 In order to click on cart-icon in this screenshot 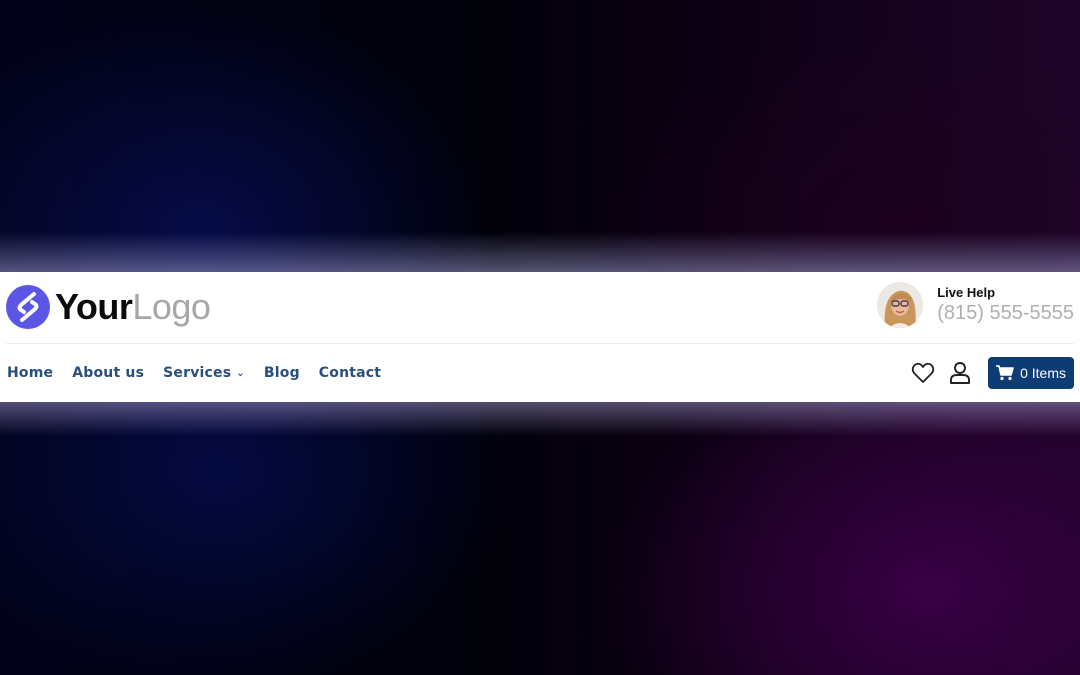, I will do `click(1005, 373)`.